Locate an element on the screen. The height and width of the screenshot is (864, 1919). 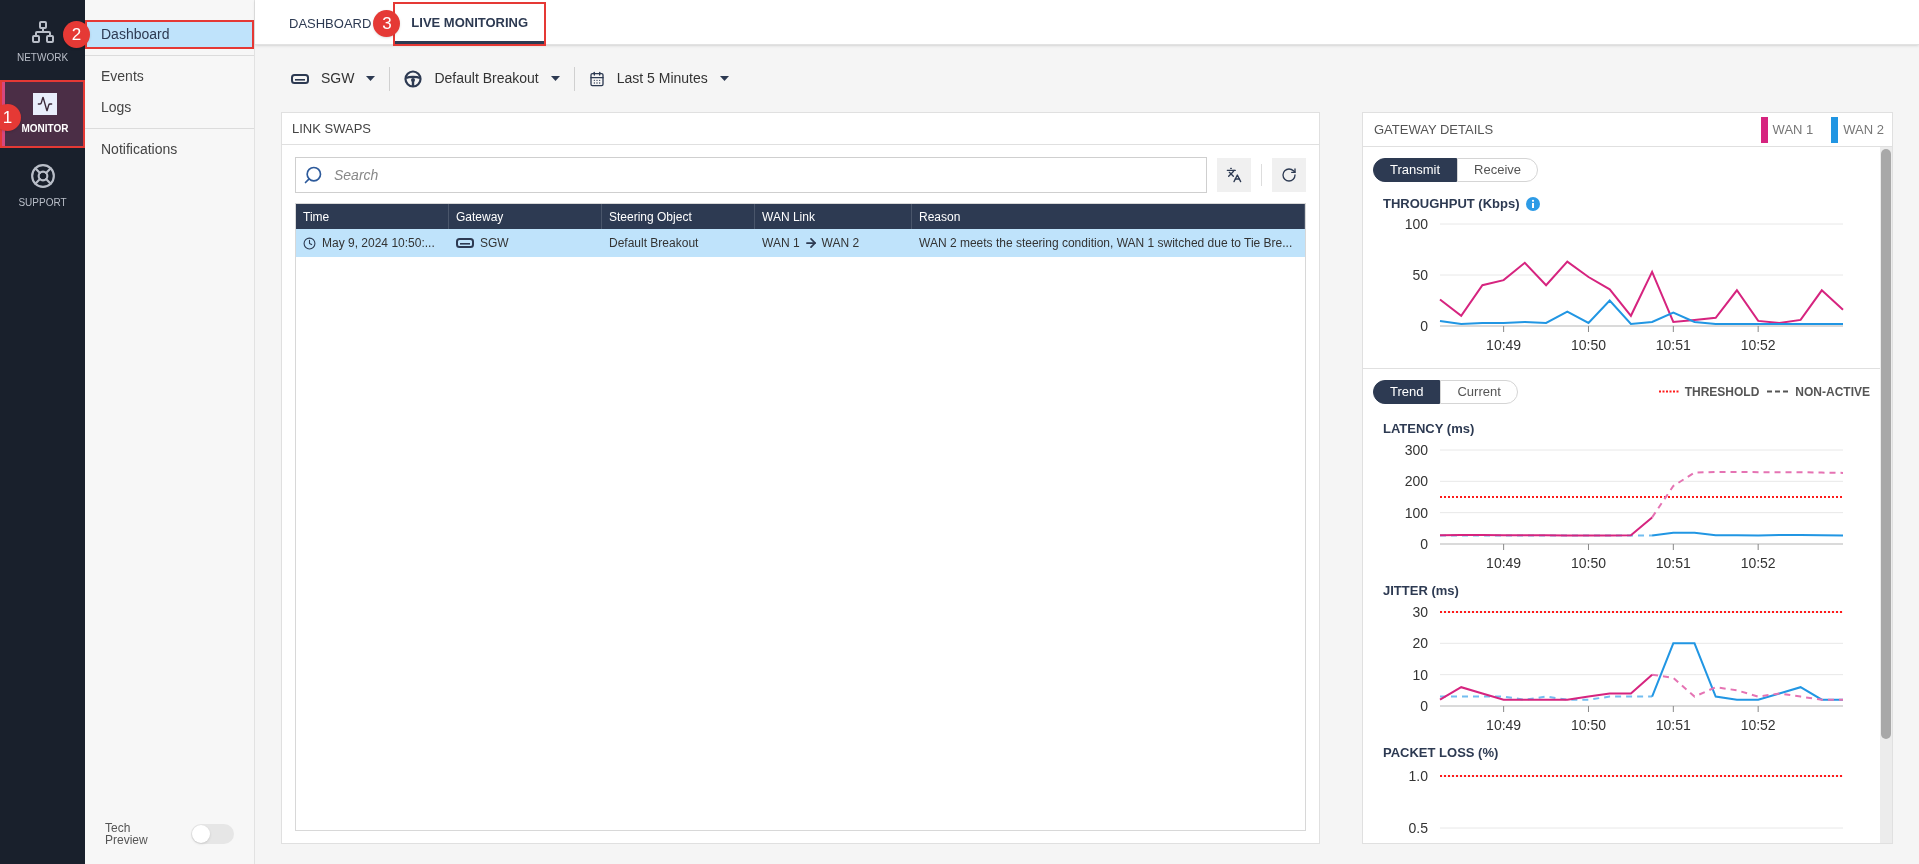
pulse-icon is located at coordinates (45, 103).